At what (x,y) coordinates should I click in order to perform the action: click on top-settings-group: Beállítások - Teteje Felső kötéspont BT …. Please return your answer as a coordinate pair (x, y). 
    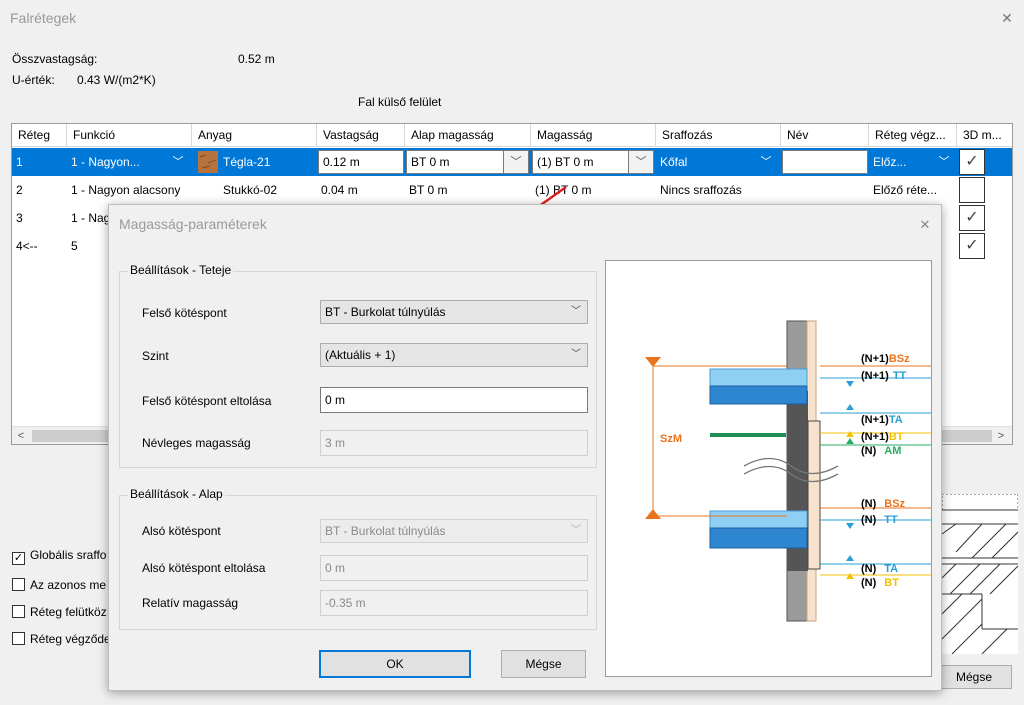
    Looking at the image, I should click on (358, 365).